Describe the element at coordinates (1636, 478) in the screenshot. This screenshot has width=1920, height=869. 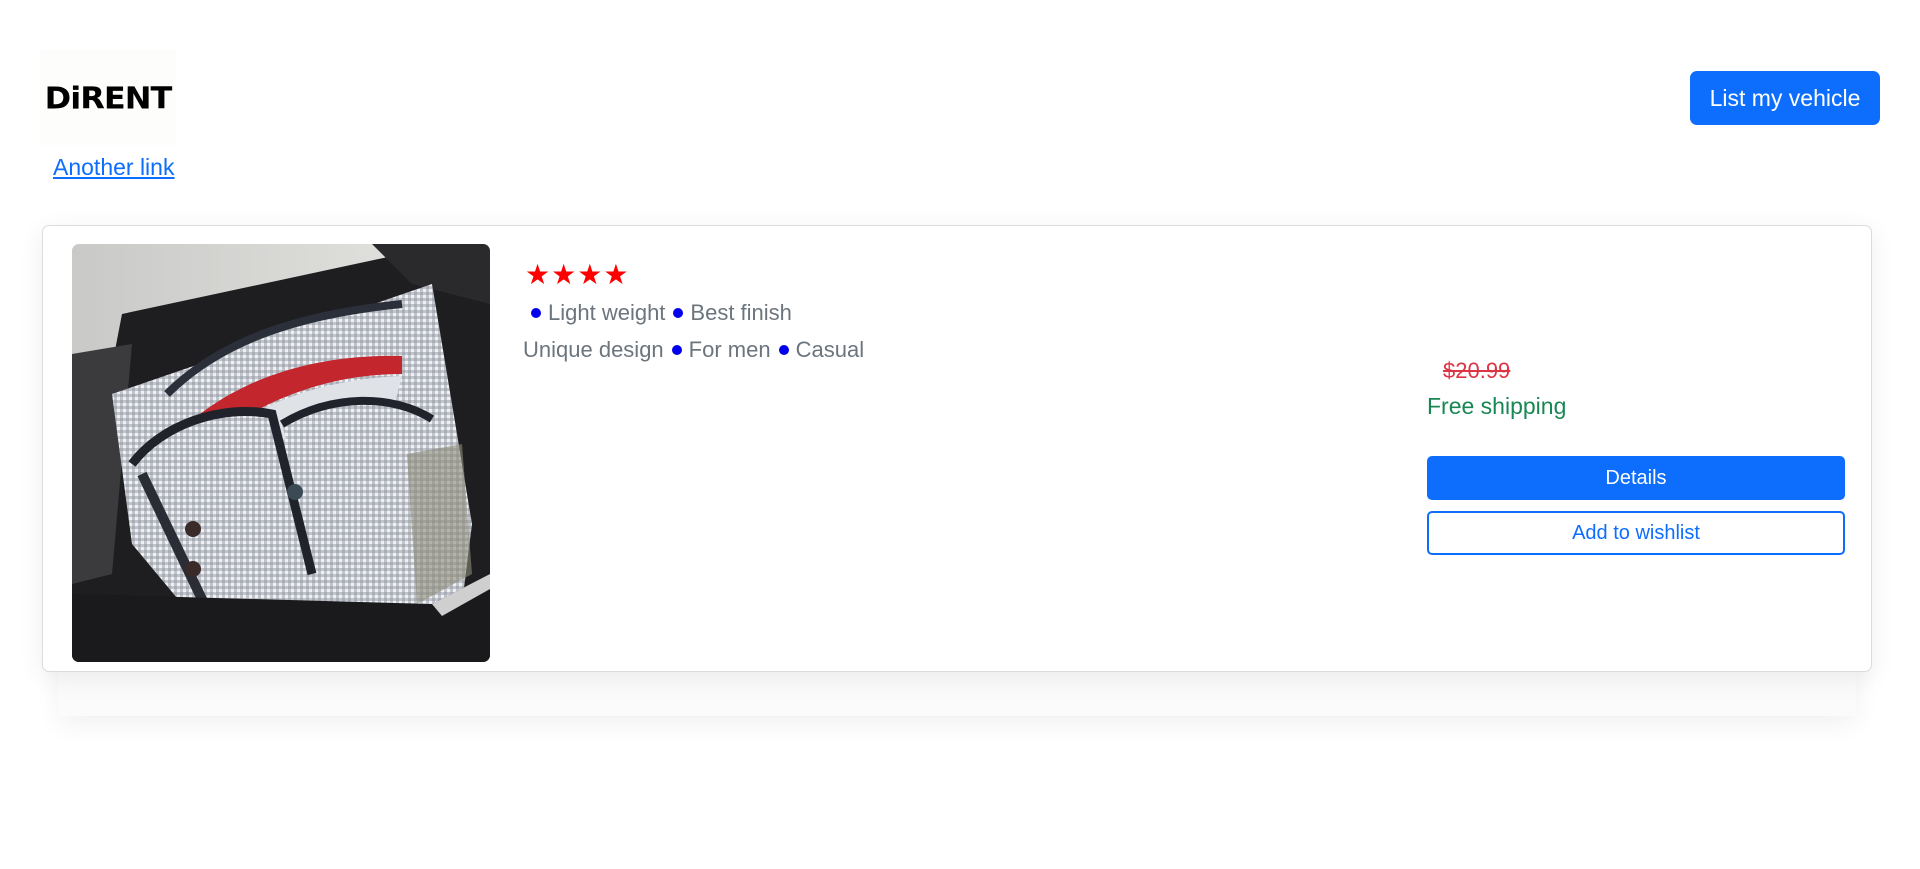
I see `details-button: Details` at that location.